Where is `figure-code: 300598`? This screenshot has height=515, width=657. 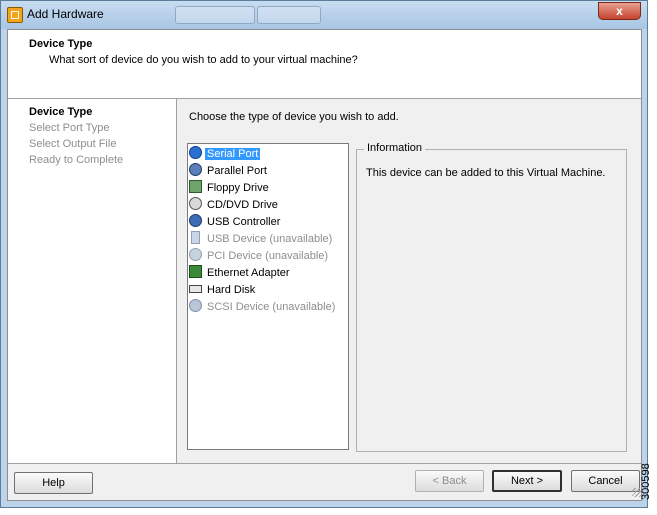
figure-code: 300598 is located at coordinates (646, 481).